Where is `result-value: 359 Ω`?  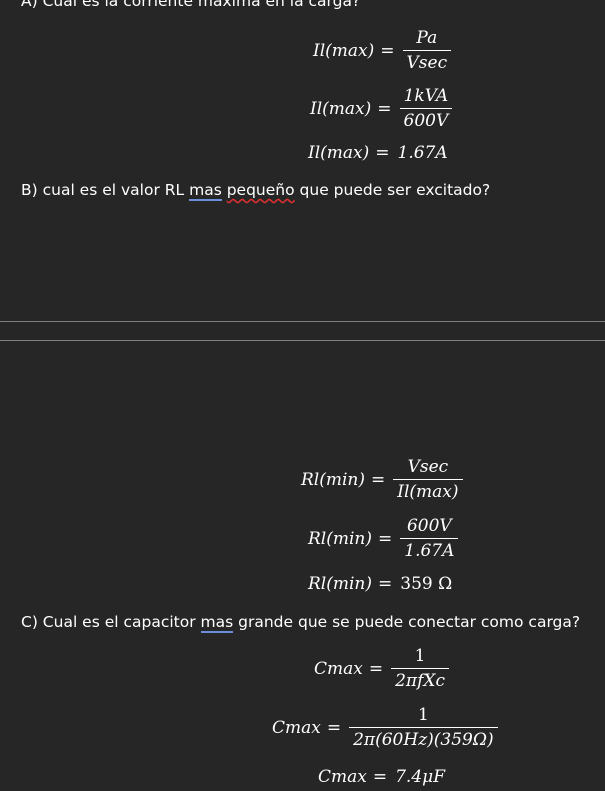 result-value: 359 Ω is located at coordinates (426, 584).